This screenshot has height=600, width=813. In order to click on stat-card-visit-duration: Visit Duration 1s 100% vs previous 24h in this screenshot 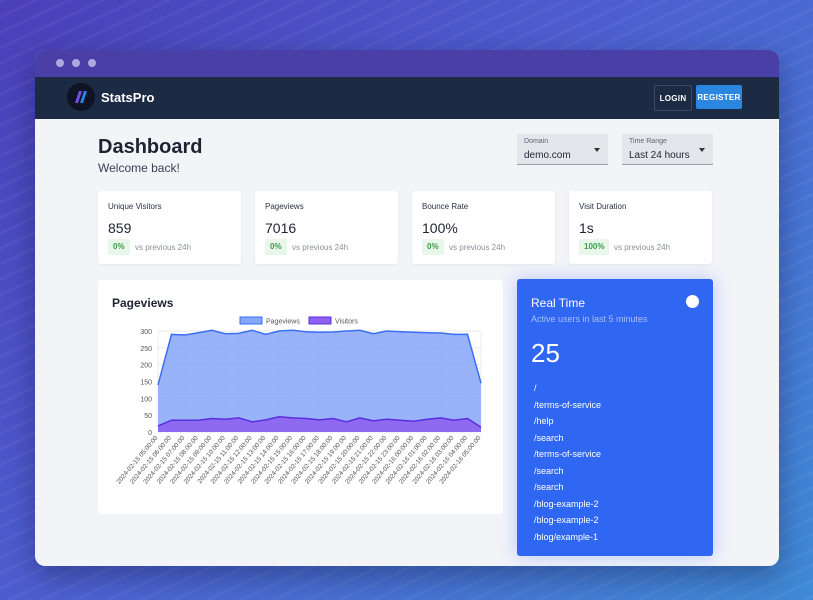, I will do `click(640, 227)`.